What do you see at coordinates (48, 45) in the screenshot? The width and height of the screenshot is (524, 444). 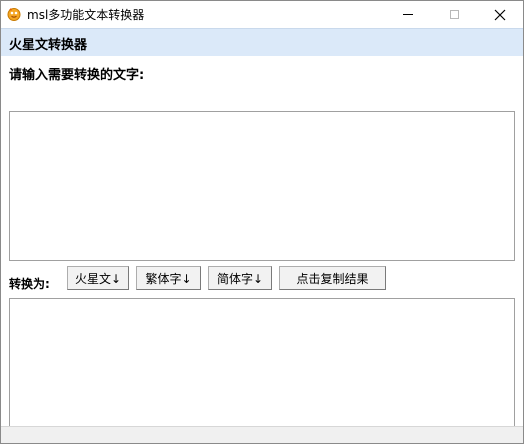 I see `page-title: 火星文转换器` at bounding box center [48, 45].